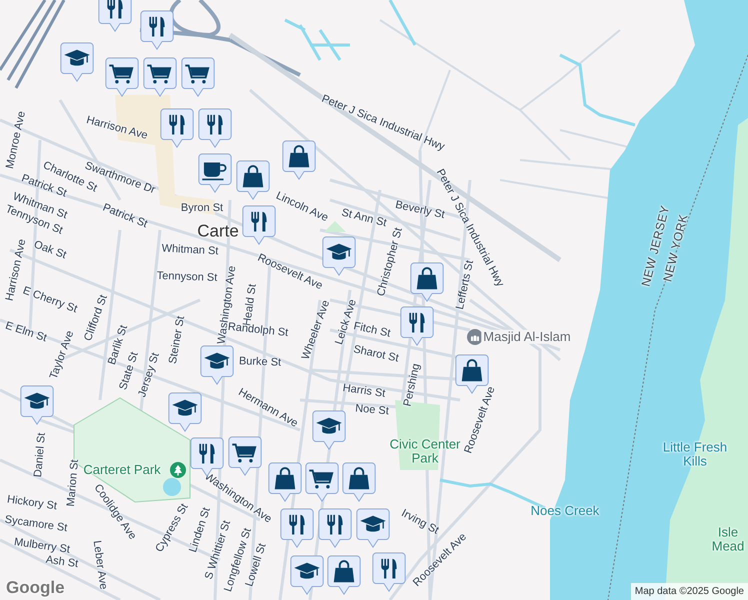 Image resolution: width=748 pixels, height=600 pixels. Describe the element at coordinates (412, 385) in the screenshot. I see `street-label: Pershing` at that location.